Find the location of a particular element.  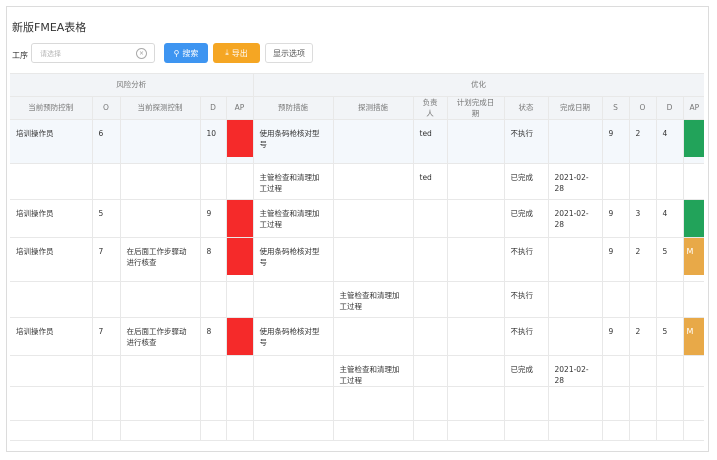

table-row: 培训操作员 6 10 使用条码枪核对型号 ted 不执行 9 2 4 is located at coordinates (357, 141).